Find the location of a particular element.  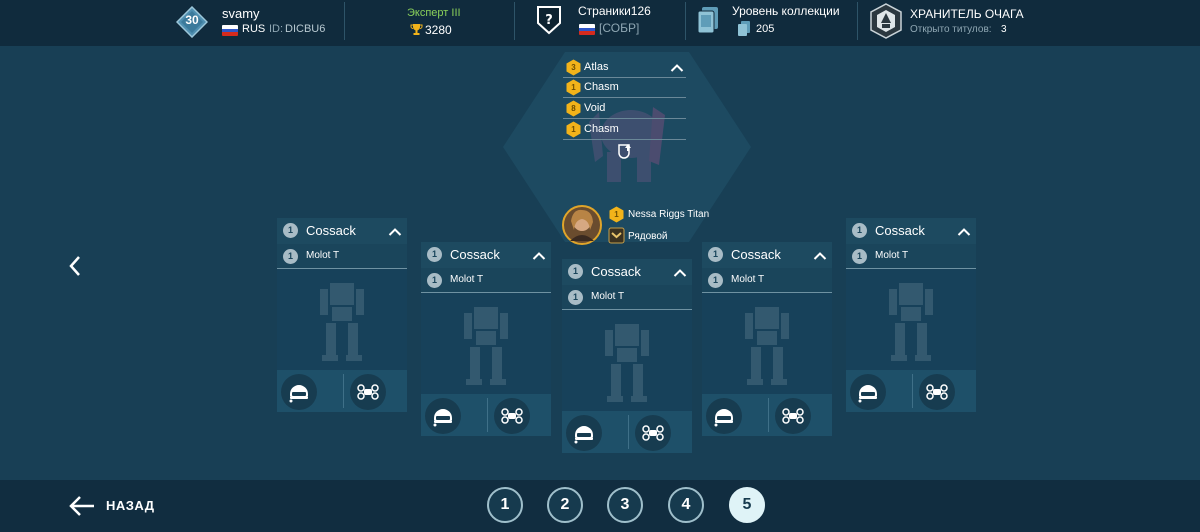

back-button: НАЗАД is located at coordinates (118, 506).